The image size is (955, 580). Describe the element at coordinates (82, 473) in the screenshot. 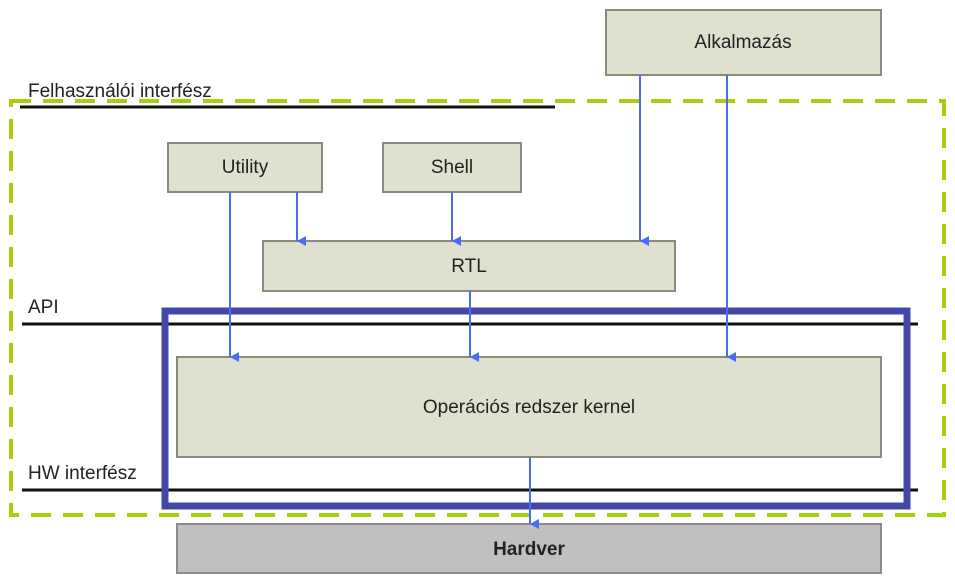

I see `hw-interface-label: HW interfész` at that location.